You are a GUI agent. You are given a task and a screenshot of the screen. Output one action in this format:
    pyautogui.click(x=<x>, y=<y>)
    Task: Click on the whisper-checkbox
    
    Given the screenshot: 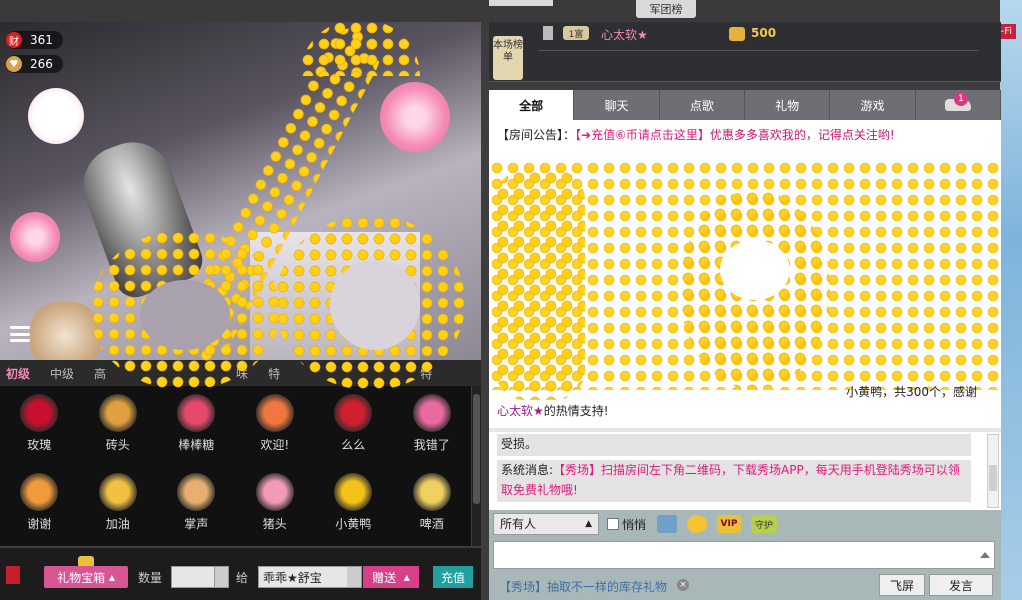 What is the action you would take?
    pyautogui.click(x=613, y=524)
    